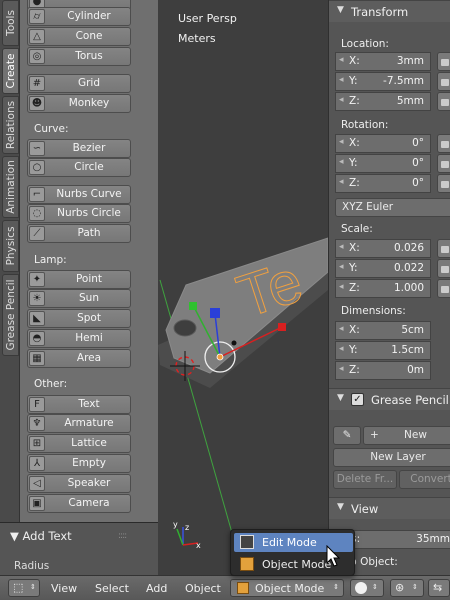  I want to click on add-grid-button: # Grid, so click(79, 83).